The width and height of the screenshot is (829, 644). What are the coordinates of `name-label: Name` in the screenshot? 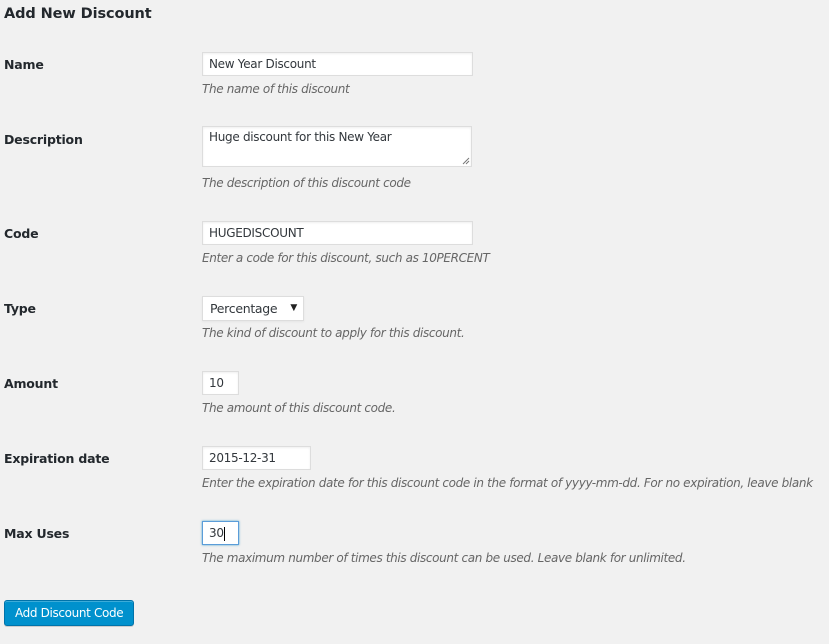 It's located at (24, 64).